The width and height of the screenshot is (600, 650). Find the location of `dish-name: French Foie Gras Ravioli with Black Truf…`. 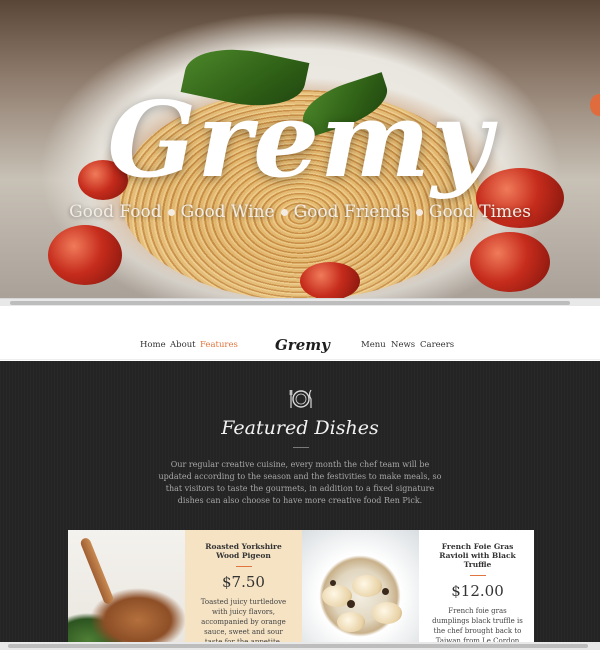

dish-name: French Foie Gras Ravioli with Black Truf… is located at coordinates (477, 555).